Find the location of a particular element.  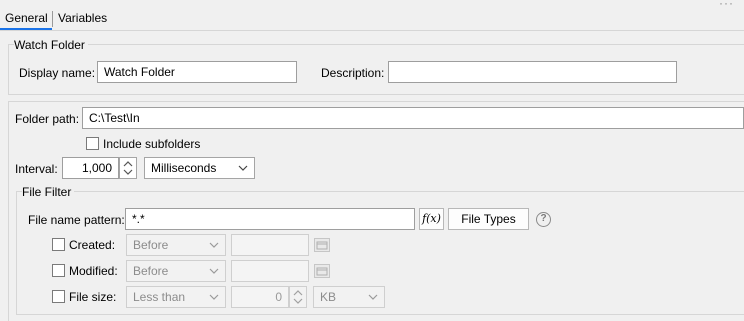

interval-input: 1,000 is located at coordinates (90, 168).